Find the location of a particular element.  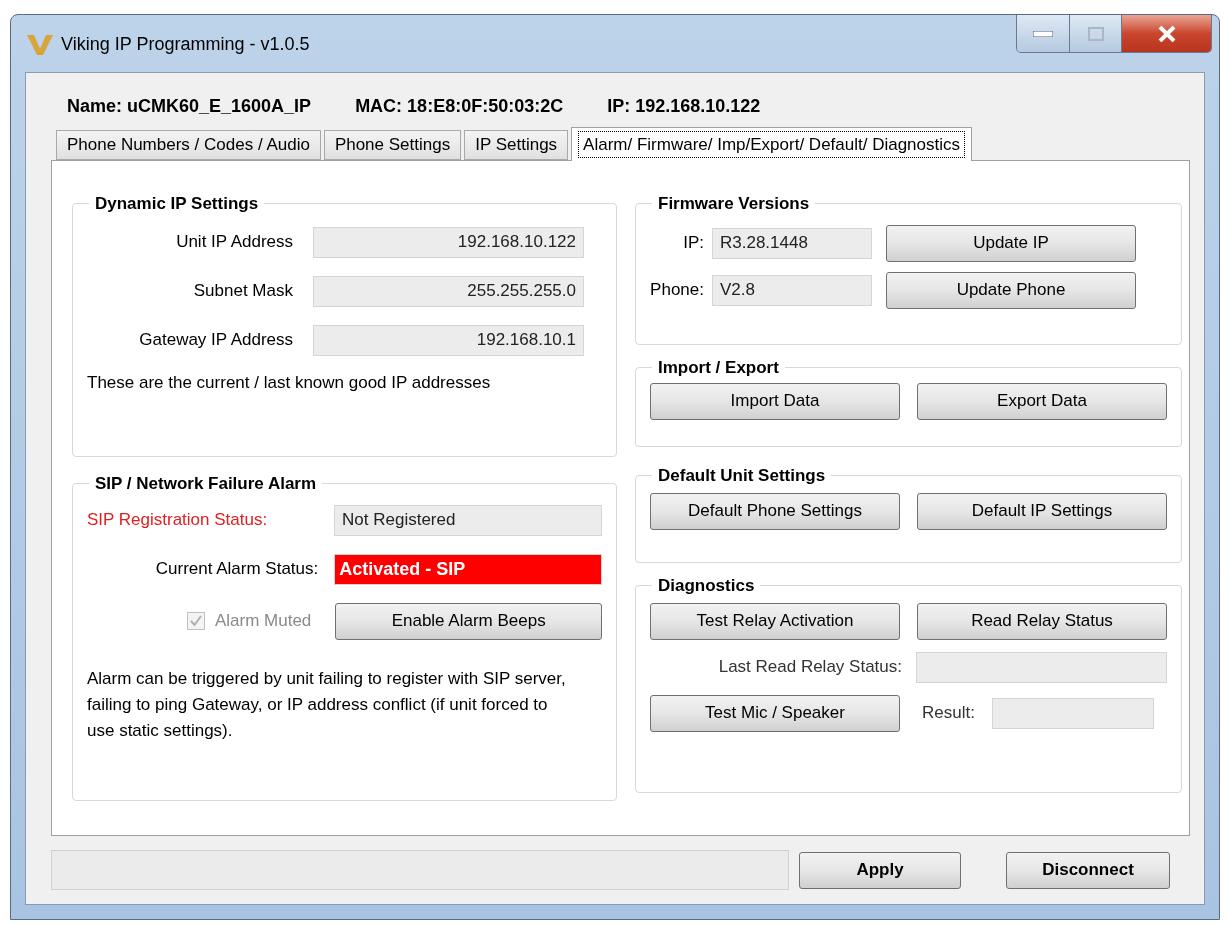

button-control: Test Relay Activation is located at coordinates (775, 621).